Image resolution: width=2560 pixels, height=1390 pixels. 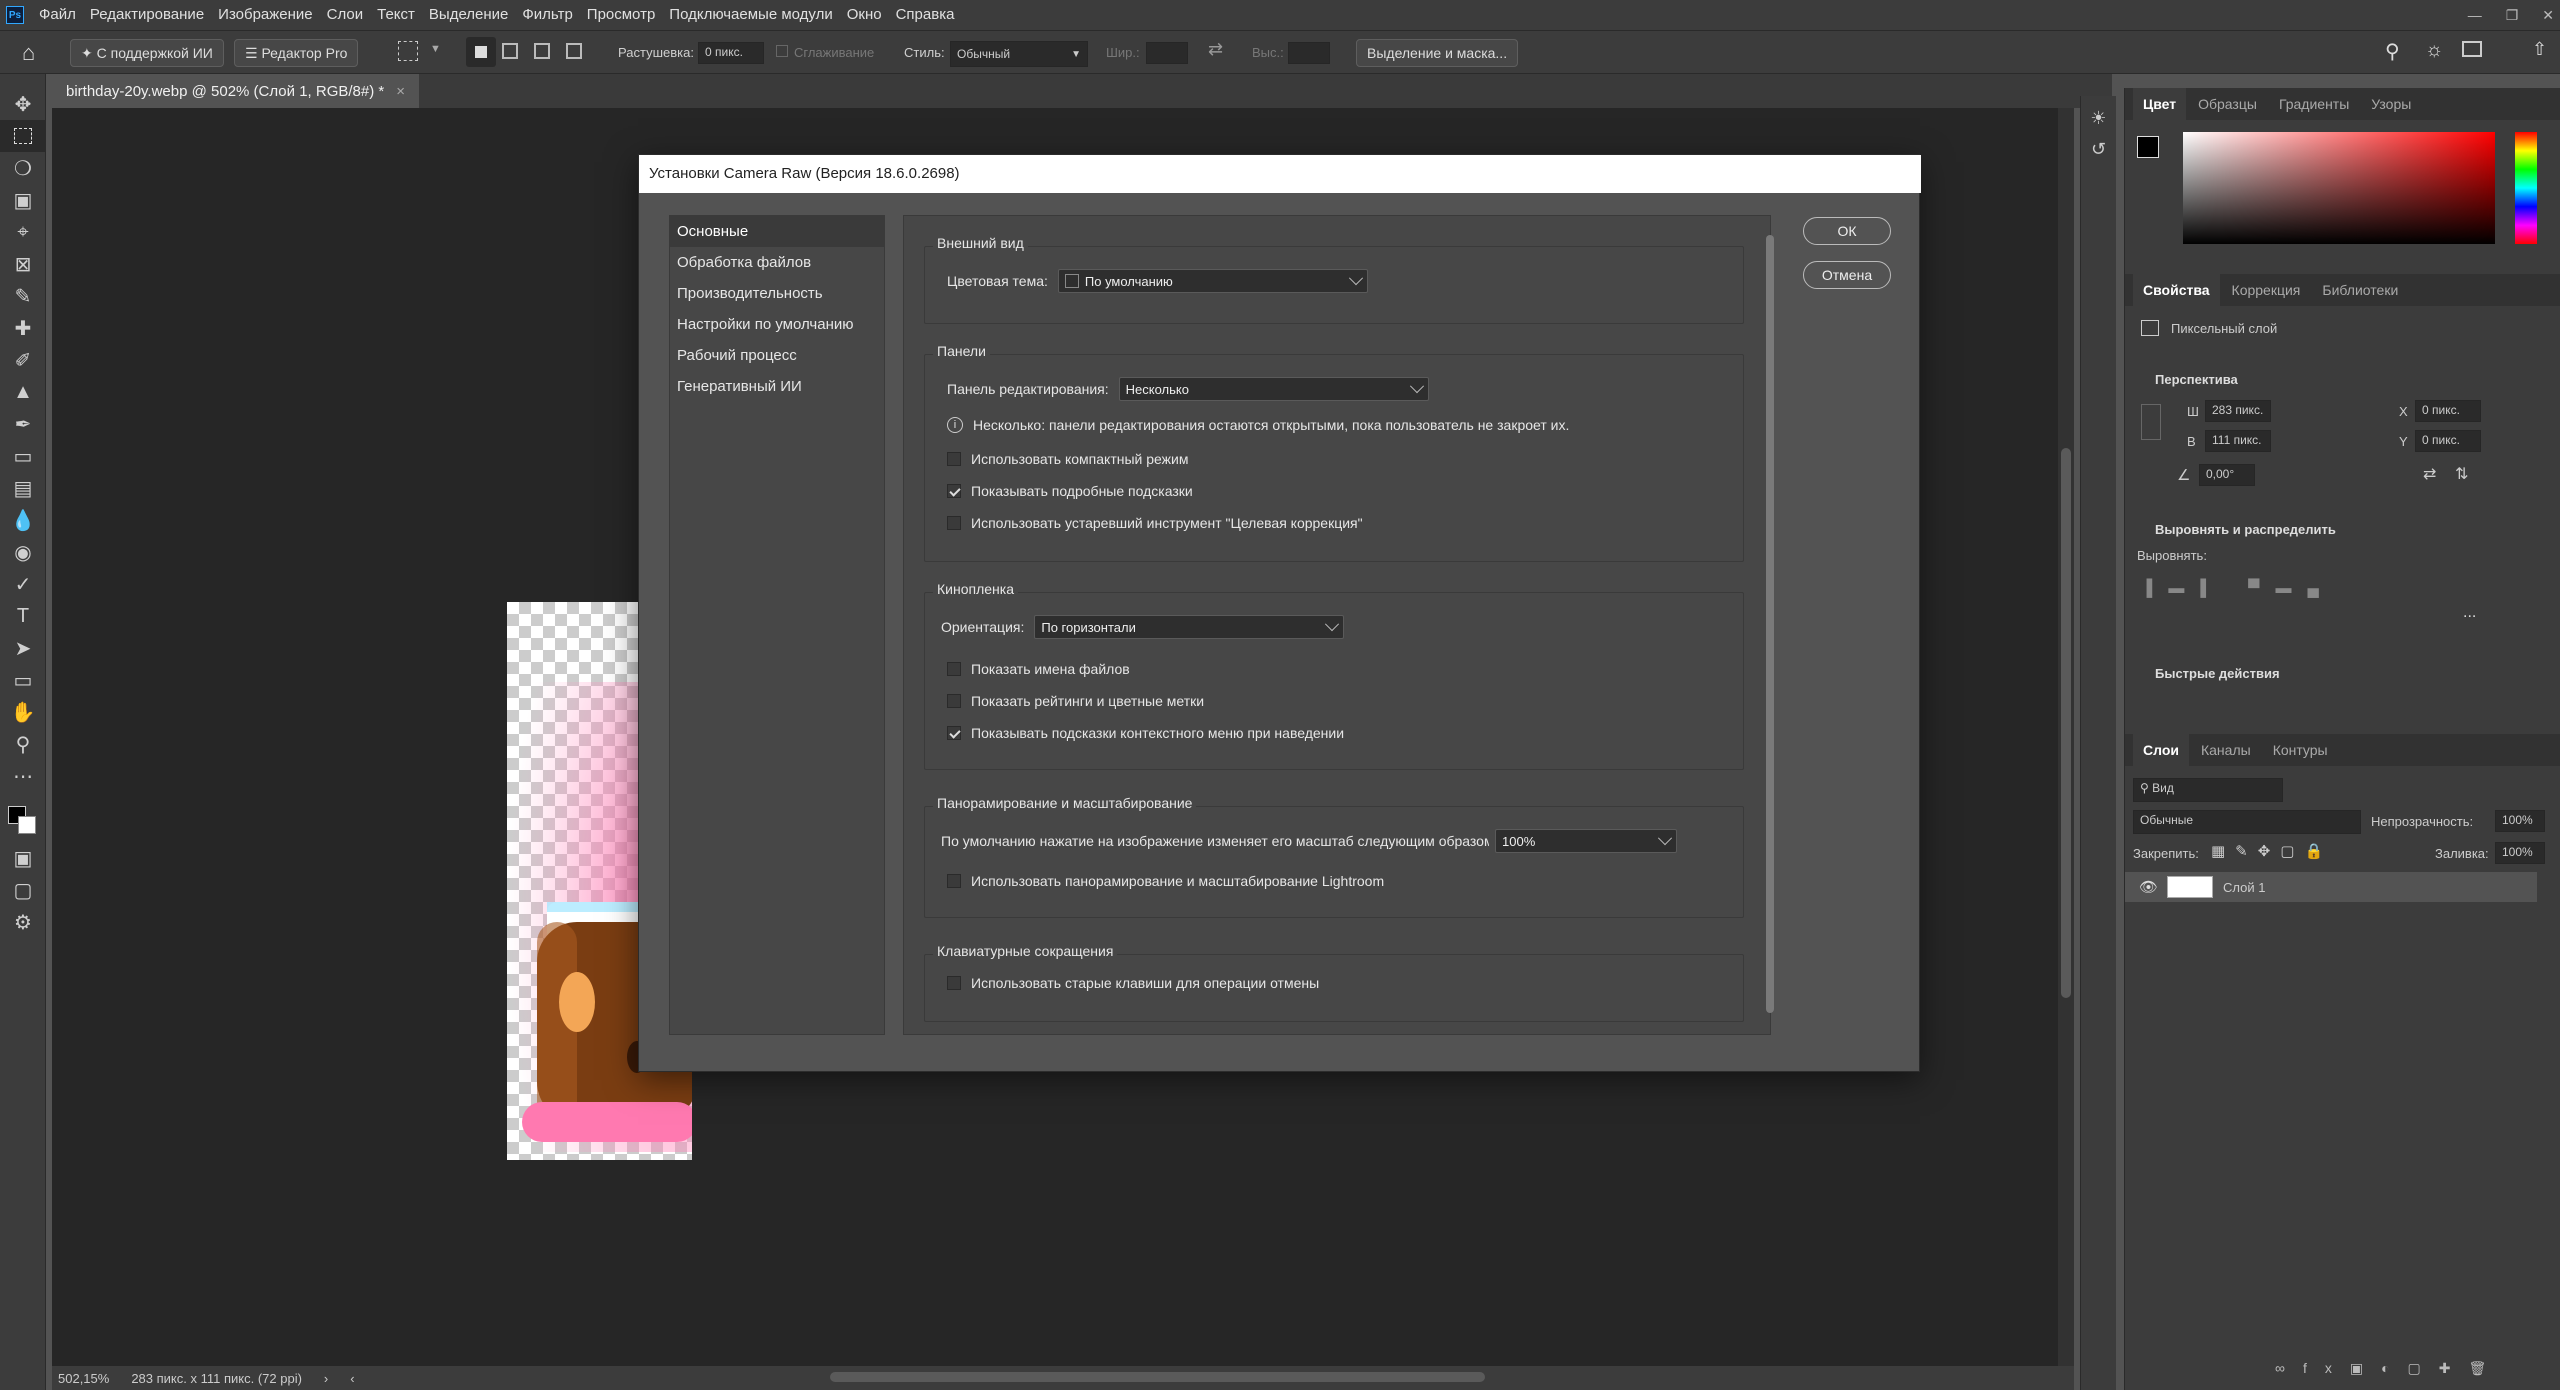 What do you see at coordinates (2520, 821) in the screenshot?
I see `opacity-value: 100%` at bounding box center [2520, 821].